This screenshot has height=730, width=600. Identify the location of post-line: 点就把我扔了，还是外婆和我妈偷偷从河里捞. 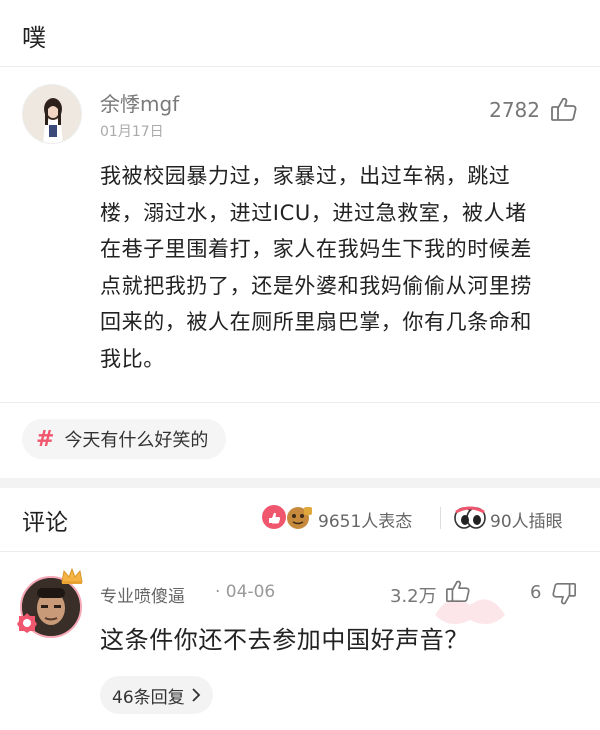
(316, 285).